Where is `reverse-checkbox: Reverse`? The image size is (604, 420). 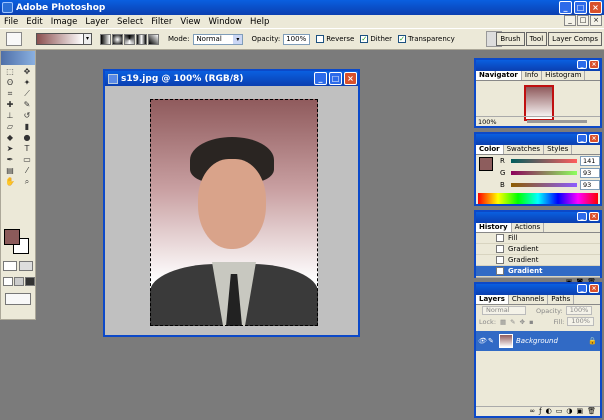
reverse-checkbox: Reverse is located at coordinates (335, 39).